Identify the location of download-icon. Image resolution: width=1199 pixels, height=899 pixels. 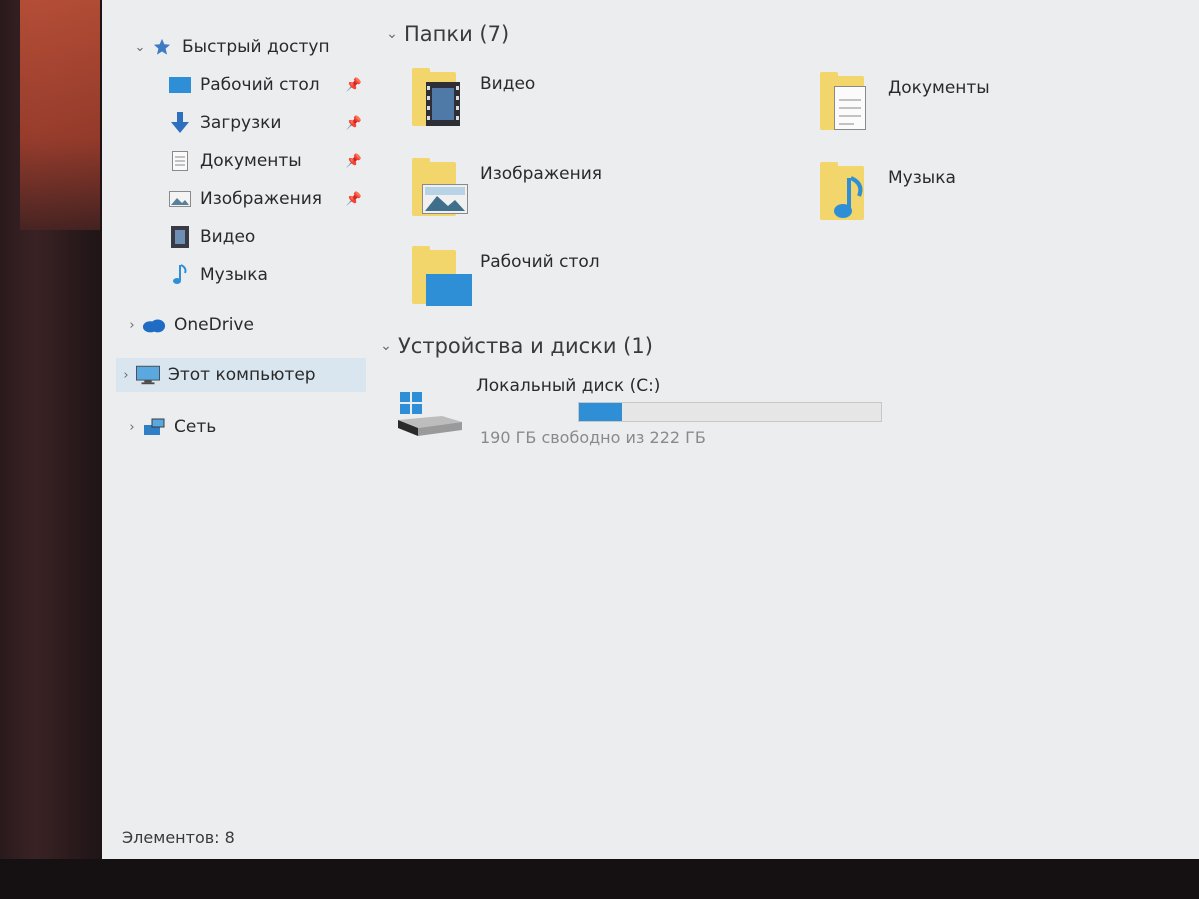
(180, 122).